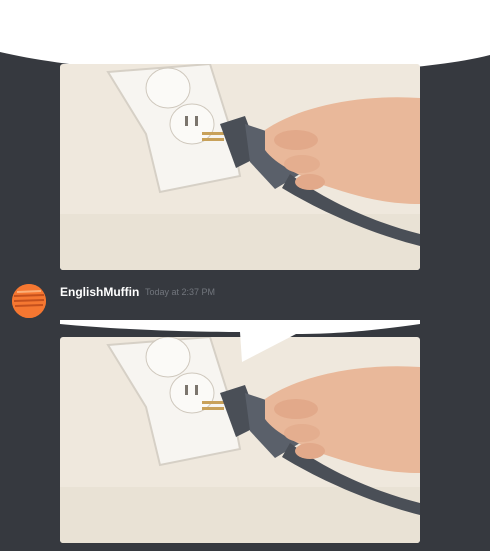  I want to click on english-muffin-avatar-icon, so click(29, 301).